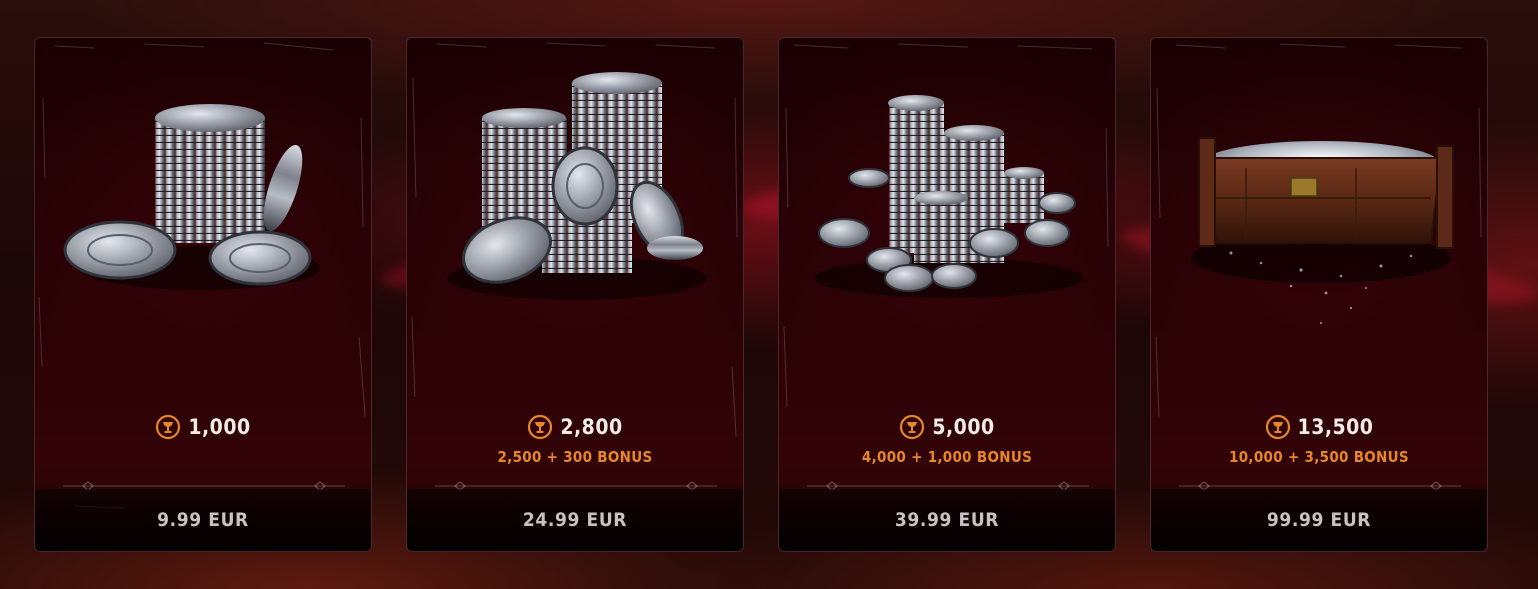 Image resolution: width=1538 pixels, height=589 pixels. I want to click on pack-price: 39.99 EUR, so click(947, 520).